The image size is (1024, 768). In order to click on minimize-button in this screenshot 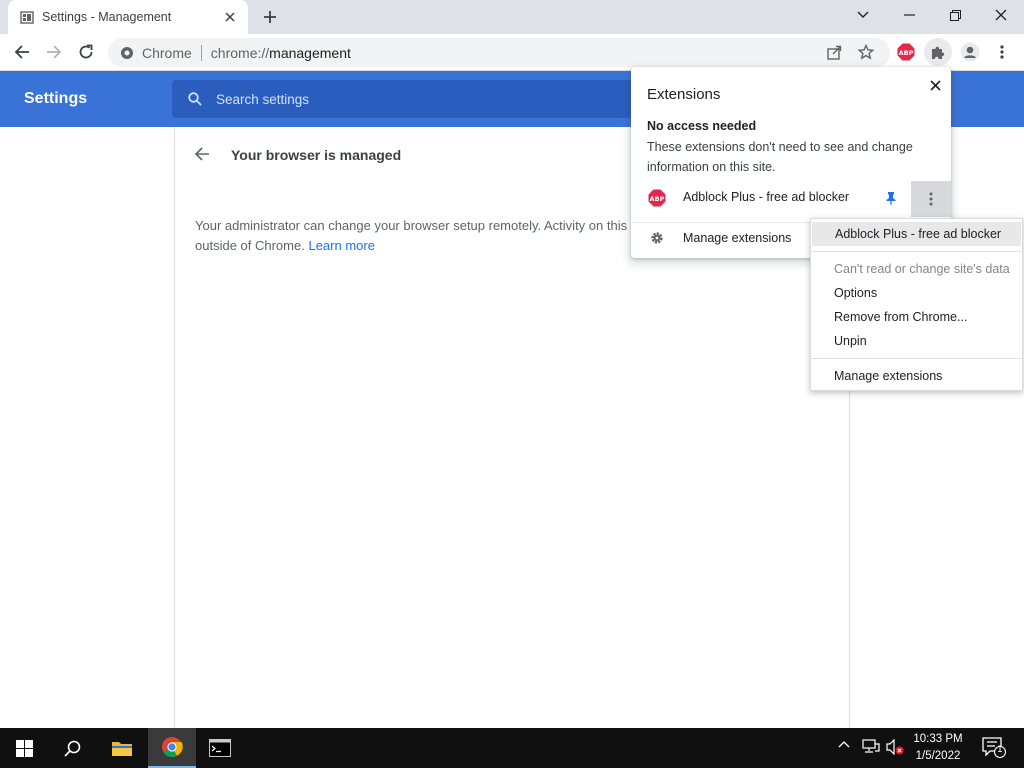, I will do `click(909, 15)`.